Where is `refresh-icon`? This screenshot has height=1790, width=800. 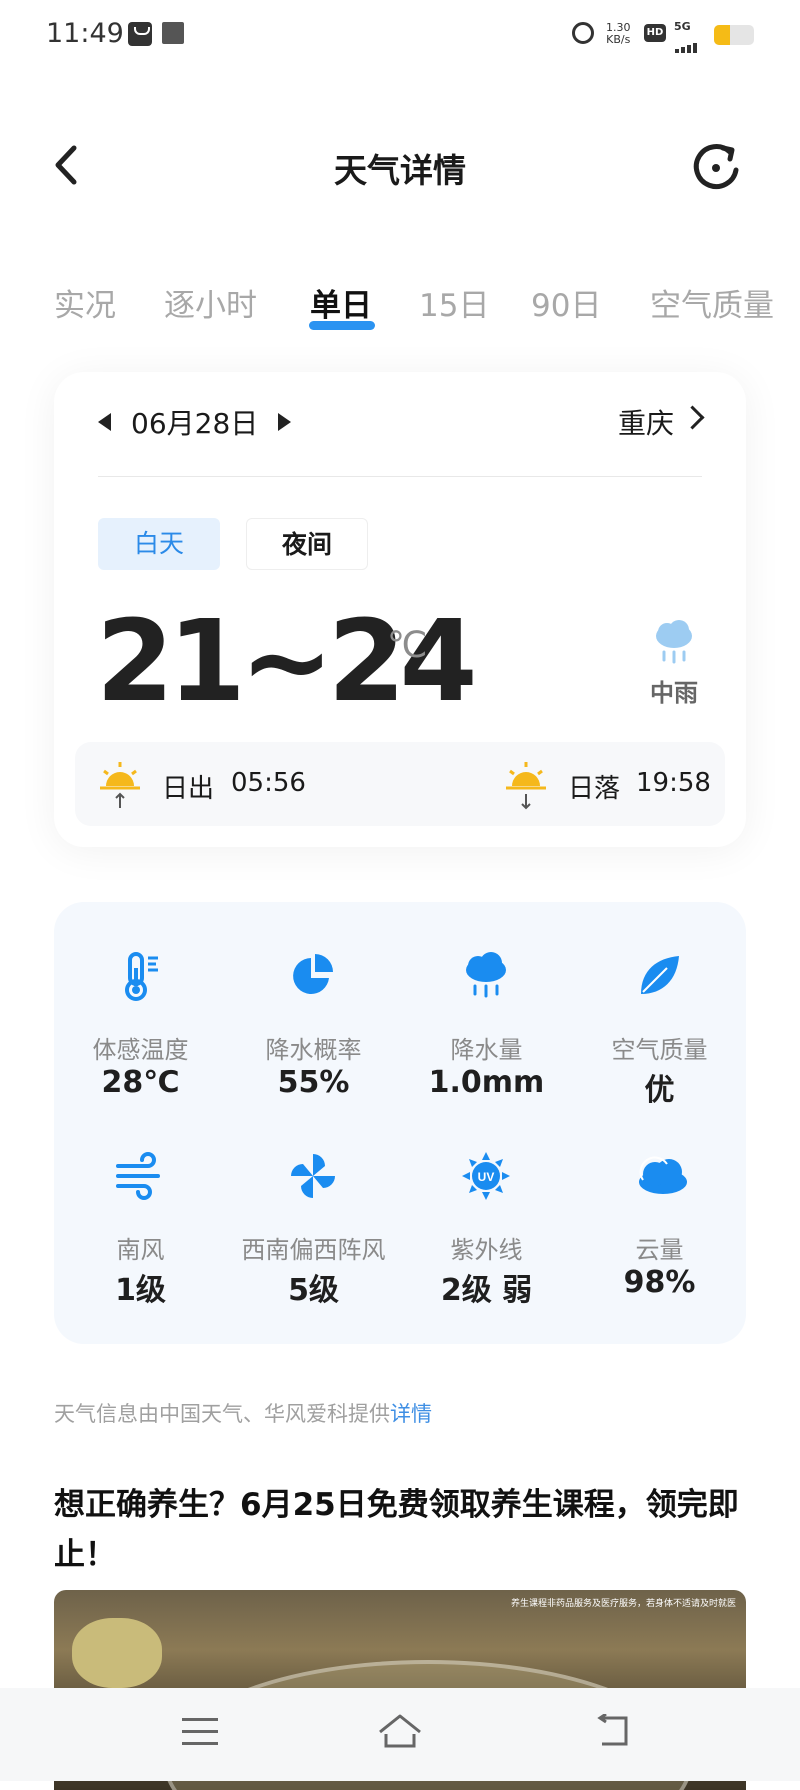 refresh-icon is located at coordinates (716, 167).